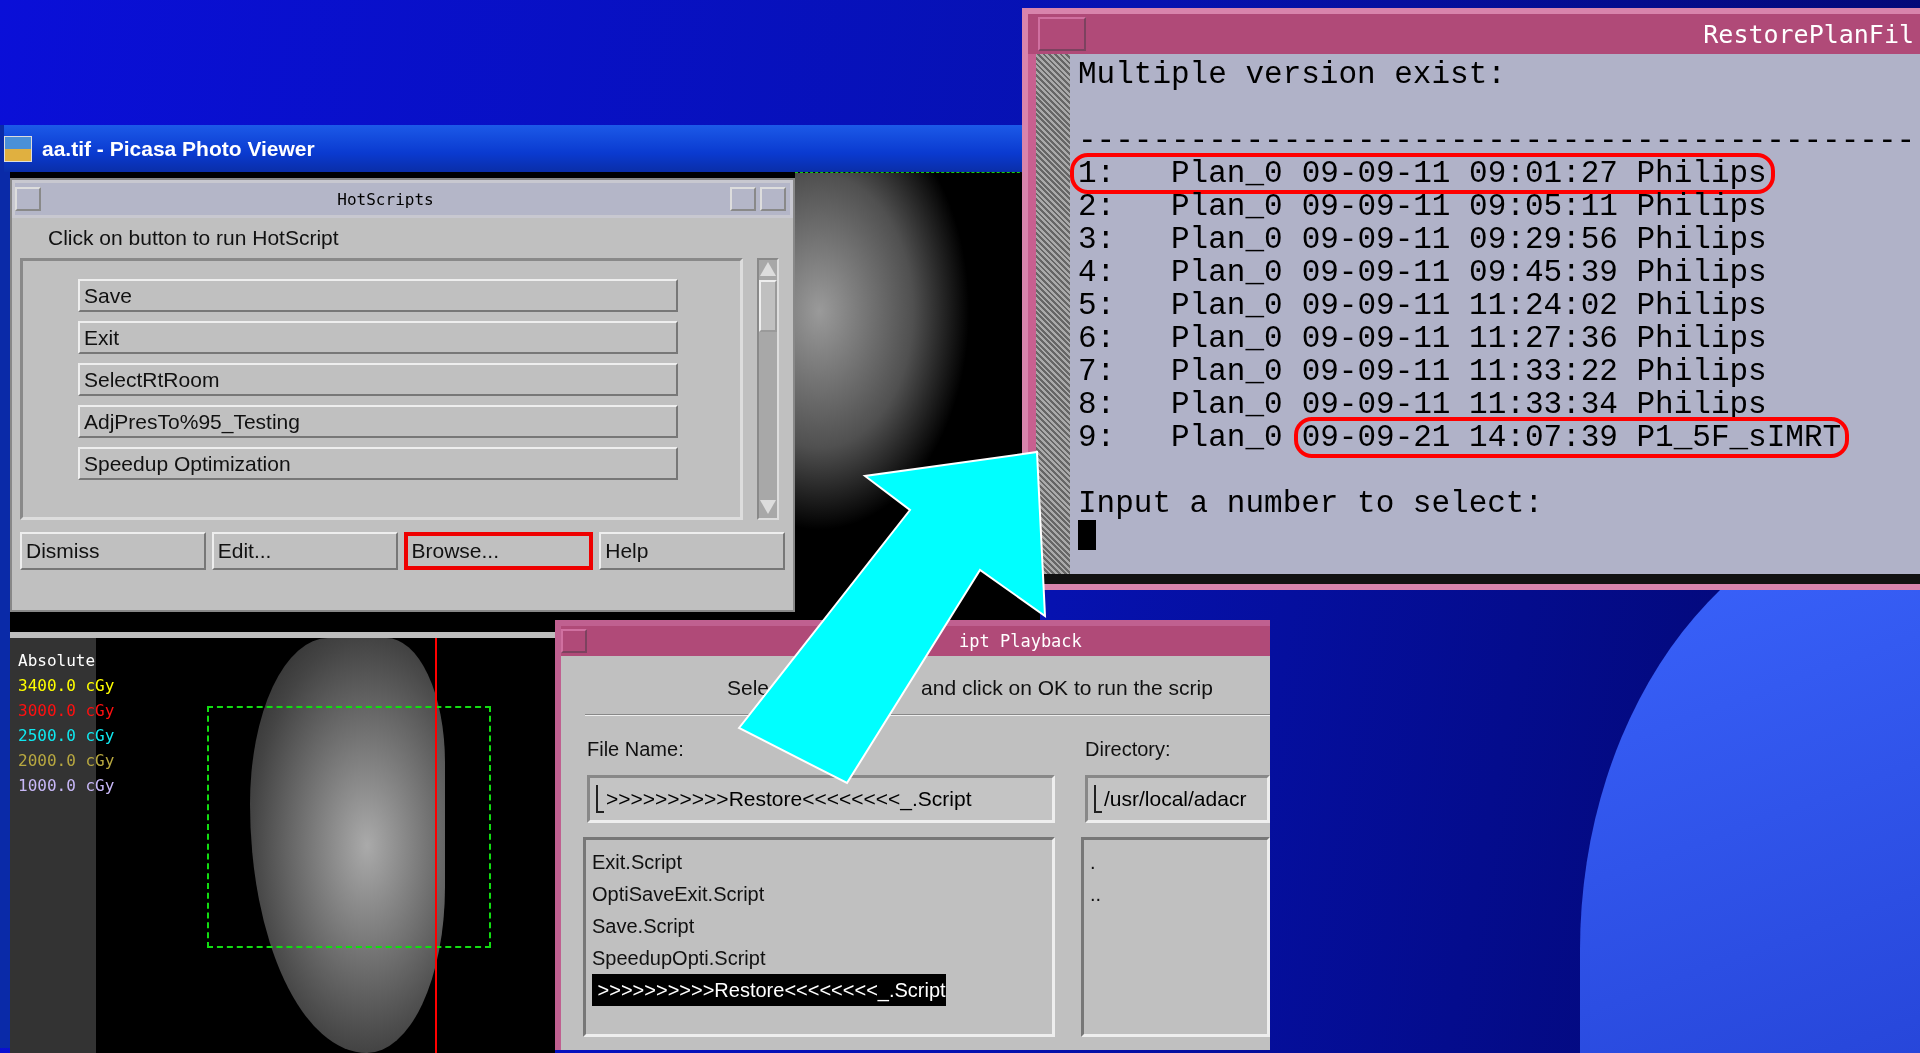 The image size is (1920, 1053). What do you see at coordinates (1180, 437) in the screenshot?
I see `version-number: 9: Plan_0` at bounding box center [1180, 437].